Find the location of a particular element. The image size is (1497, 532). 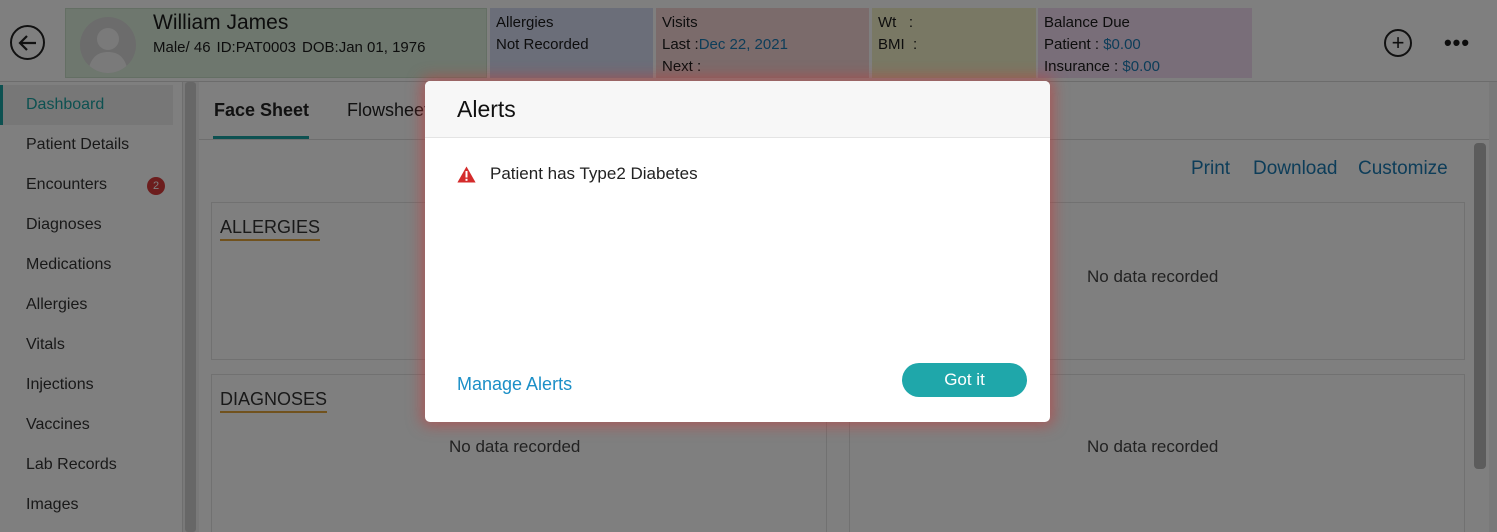

alert-text: Patient has Type2 Diabetes is located at coordinates (594, 173).